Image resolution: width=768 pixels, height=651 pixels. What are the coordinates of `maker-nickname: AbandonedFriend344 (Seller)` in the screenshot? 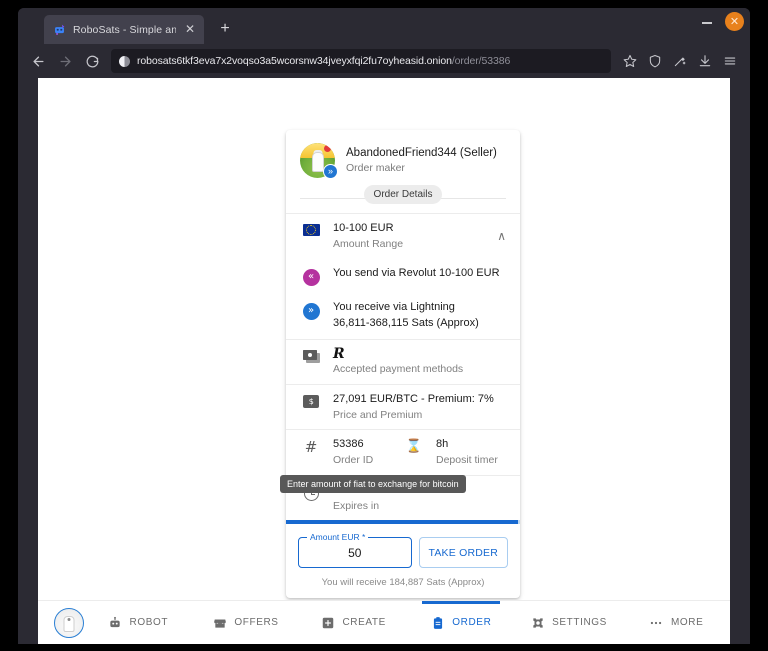 It's located at (421, 152).